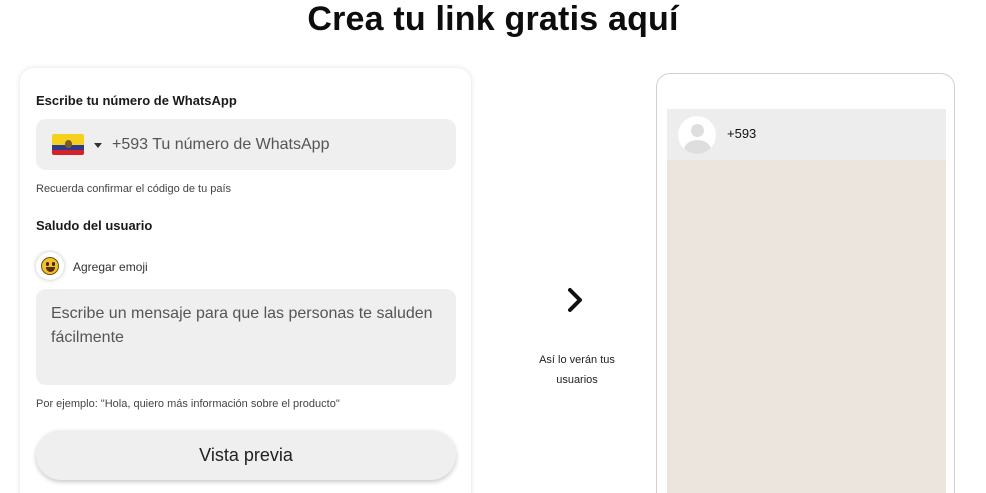  What do you see at coordinates (110, 267) in the screenshot?
I see `add-emoji-label: Agregar emoji` at bounding box center [110, 267].